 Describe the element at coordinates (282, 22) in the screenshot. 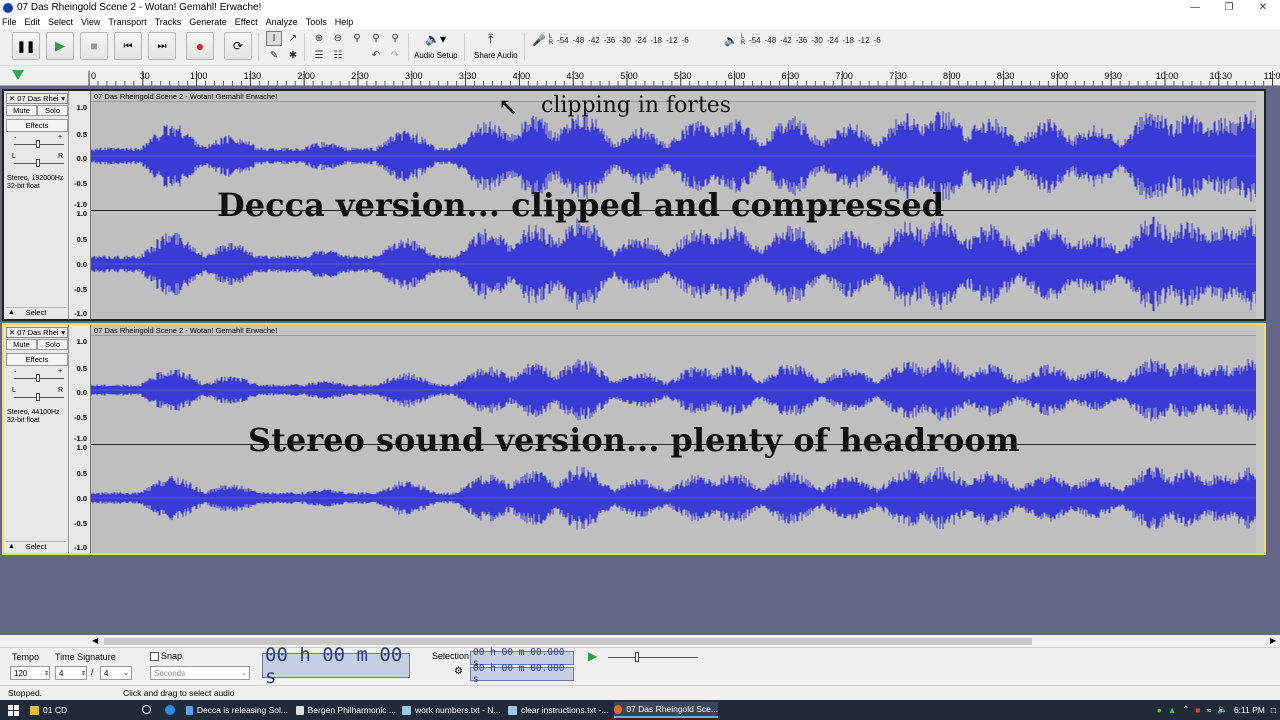

I see `menu-analyze: Analyze` at that location.